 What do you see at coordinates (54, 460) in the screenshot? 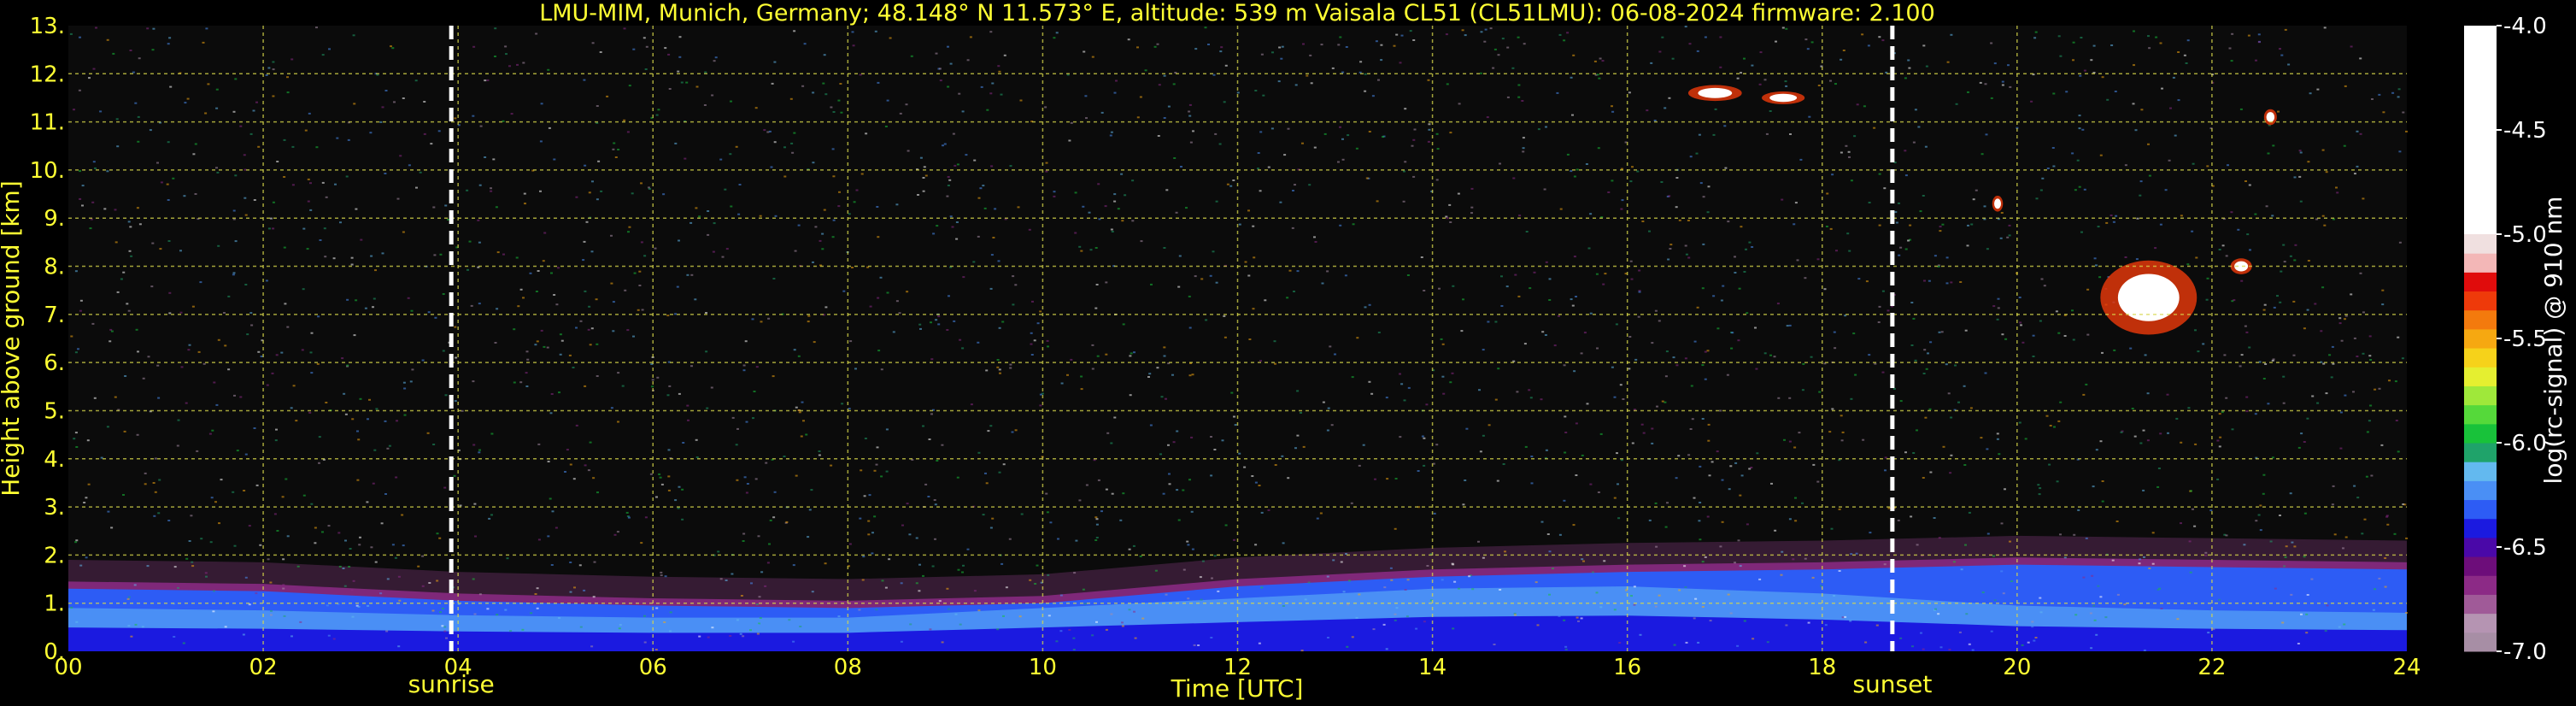
I see `y-tick-label: 4.` at bounding box center [54, 460].